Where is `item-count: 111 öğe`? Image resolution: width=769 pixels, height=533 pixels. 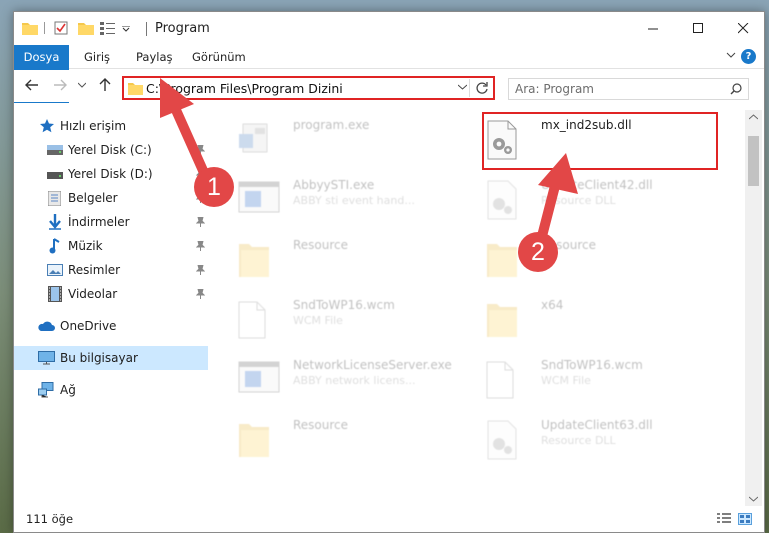 item-count: 111 öğe is located at coordinates (50, 519).